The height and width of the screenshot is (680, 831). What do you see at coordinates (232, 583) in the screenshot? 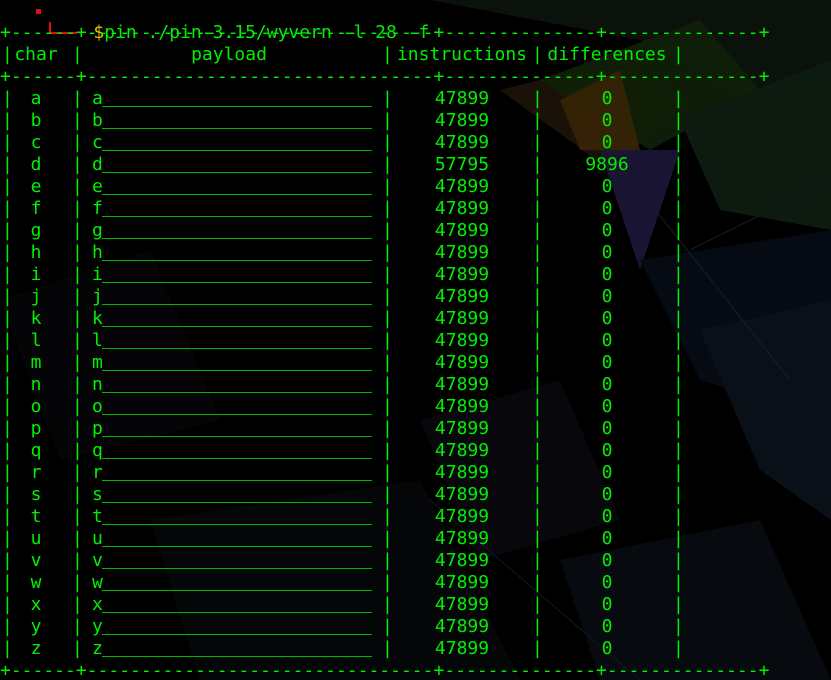
I see `cell-payload: w` at bounding box center [232, 583].